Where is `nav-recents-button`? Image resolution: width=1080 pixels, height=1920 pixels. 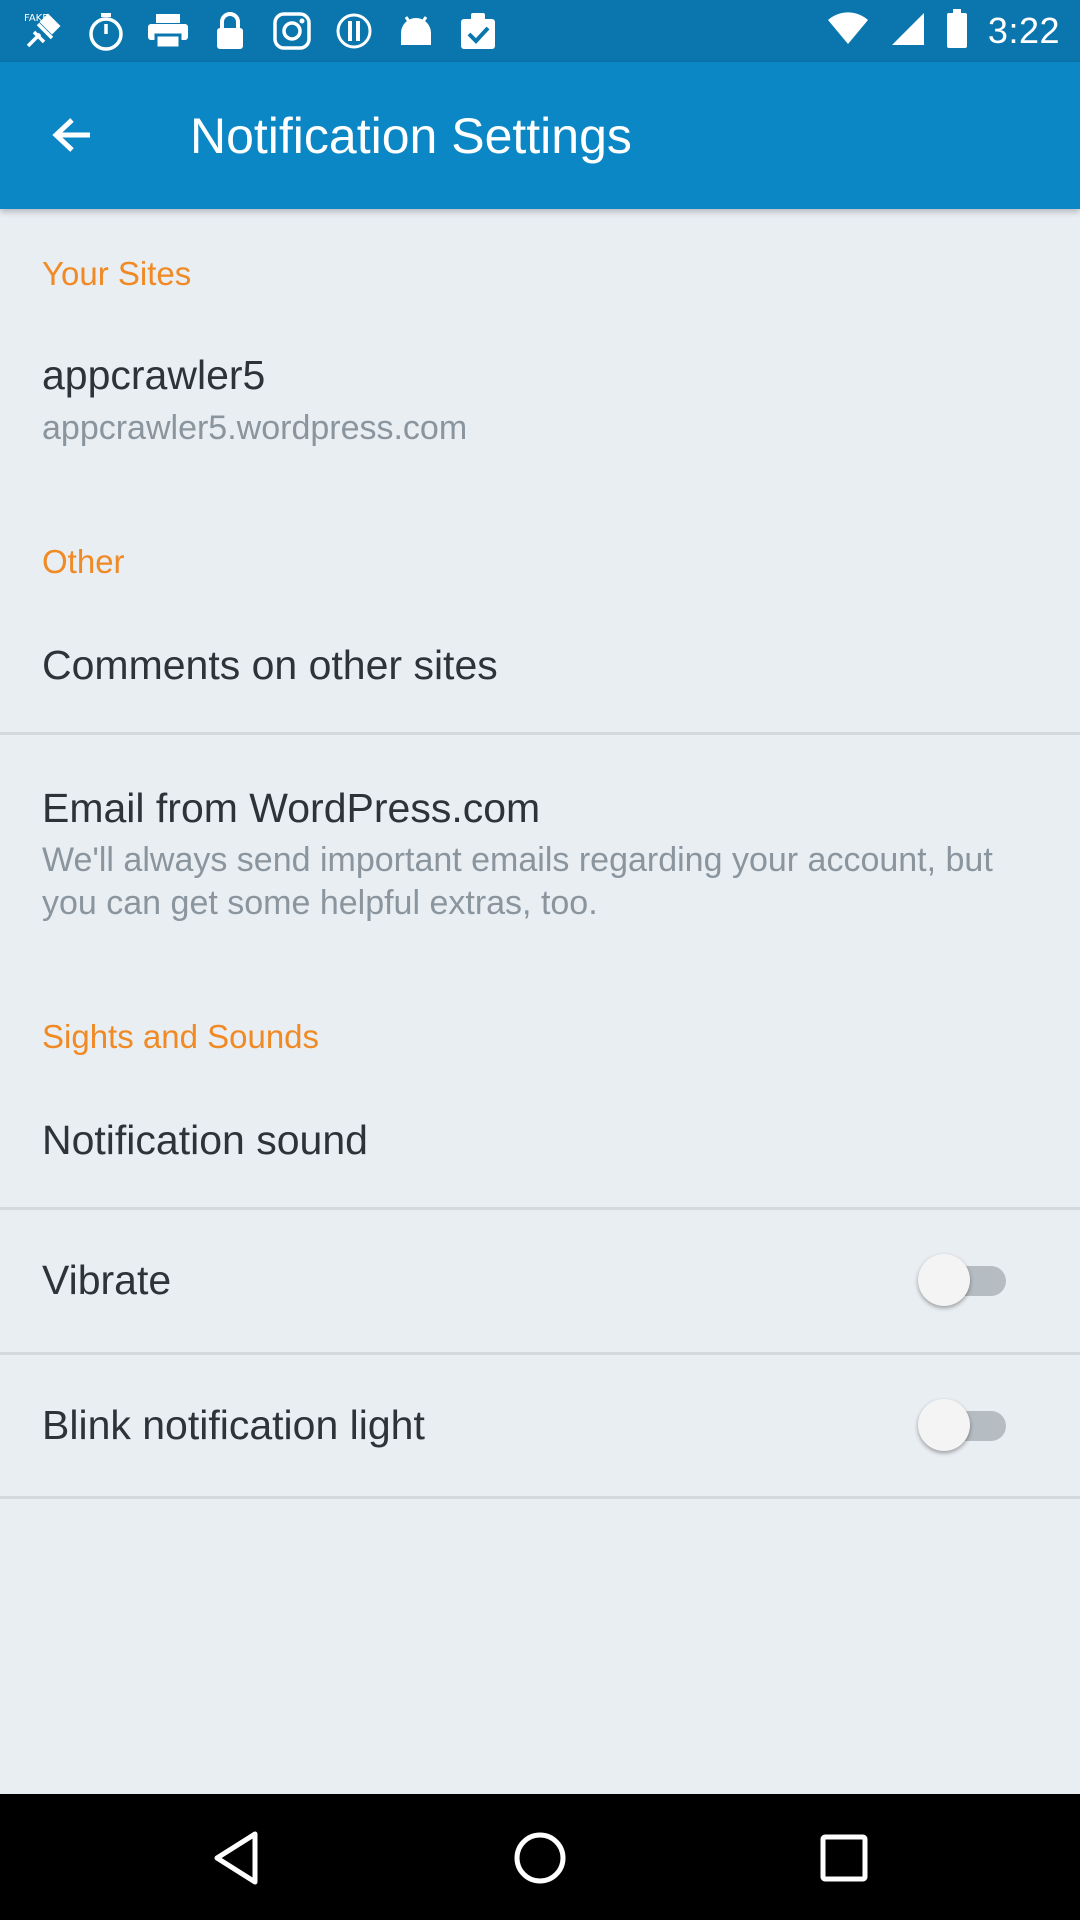
nav-recents-button is located at coordinates (844, 1858).